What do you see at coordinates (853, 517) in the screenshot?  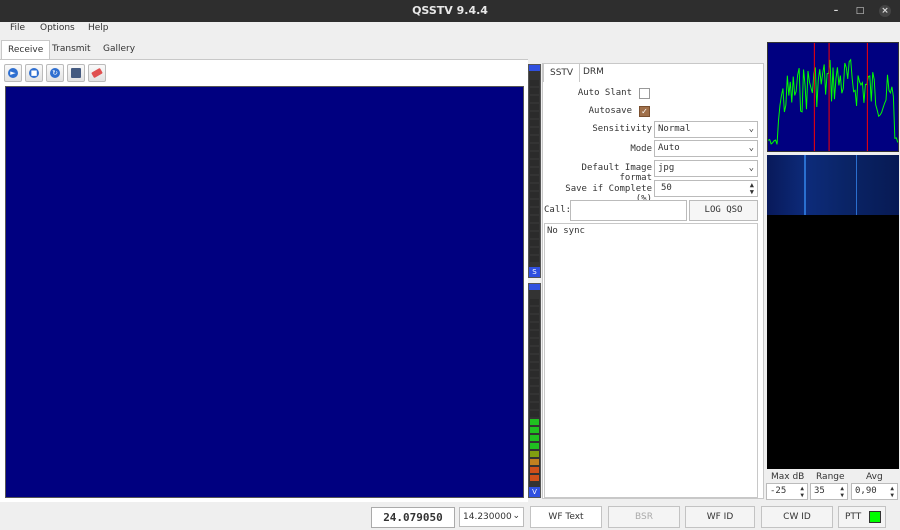 I see `ptt-label: PTT` at bounding box center [853, 517].